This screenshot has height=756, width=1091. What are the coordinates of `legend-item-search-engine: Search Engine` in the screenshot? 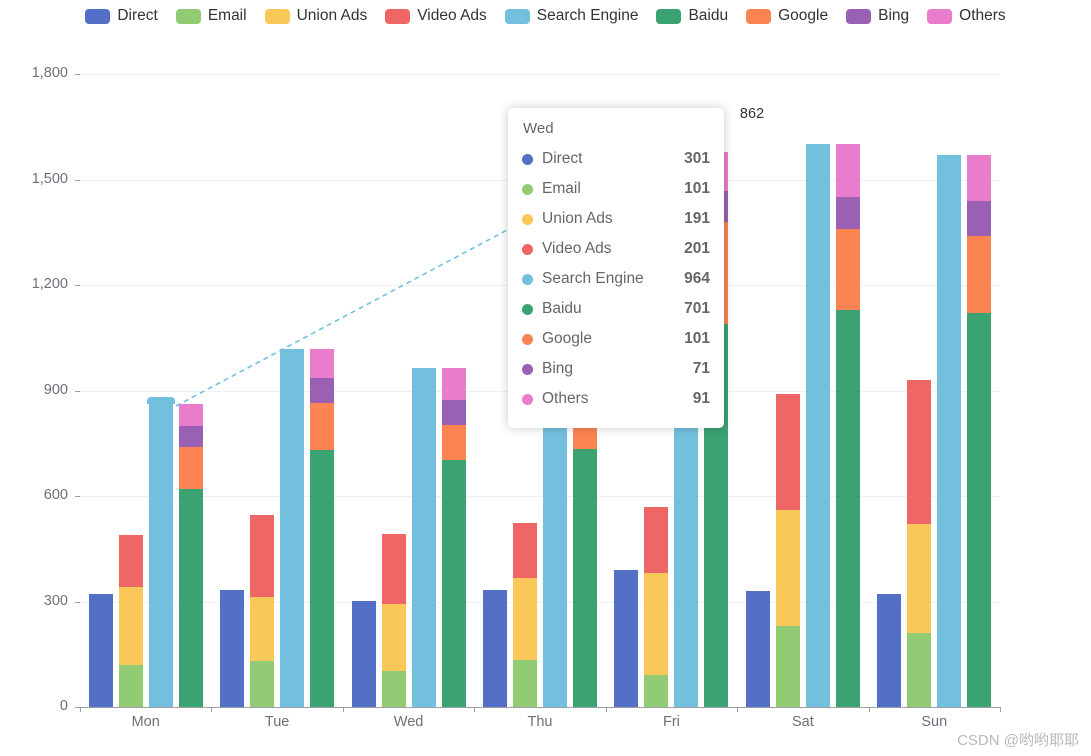 It's located at (571, 16).